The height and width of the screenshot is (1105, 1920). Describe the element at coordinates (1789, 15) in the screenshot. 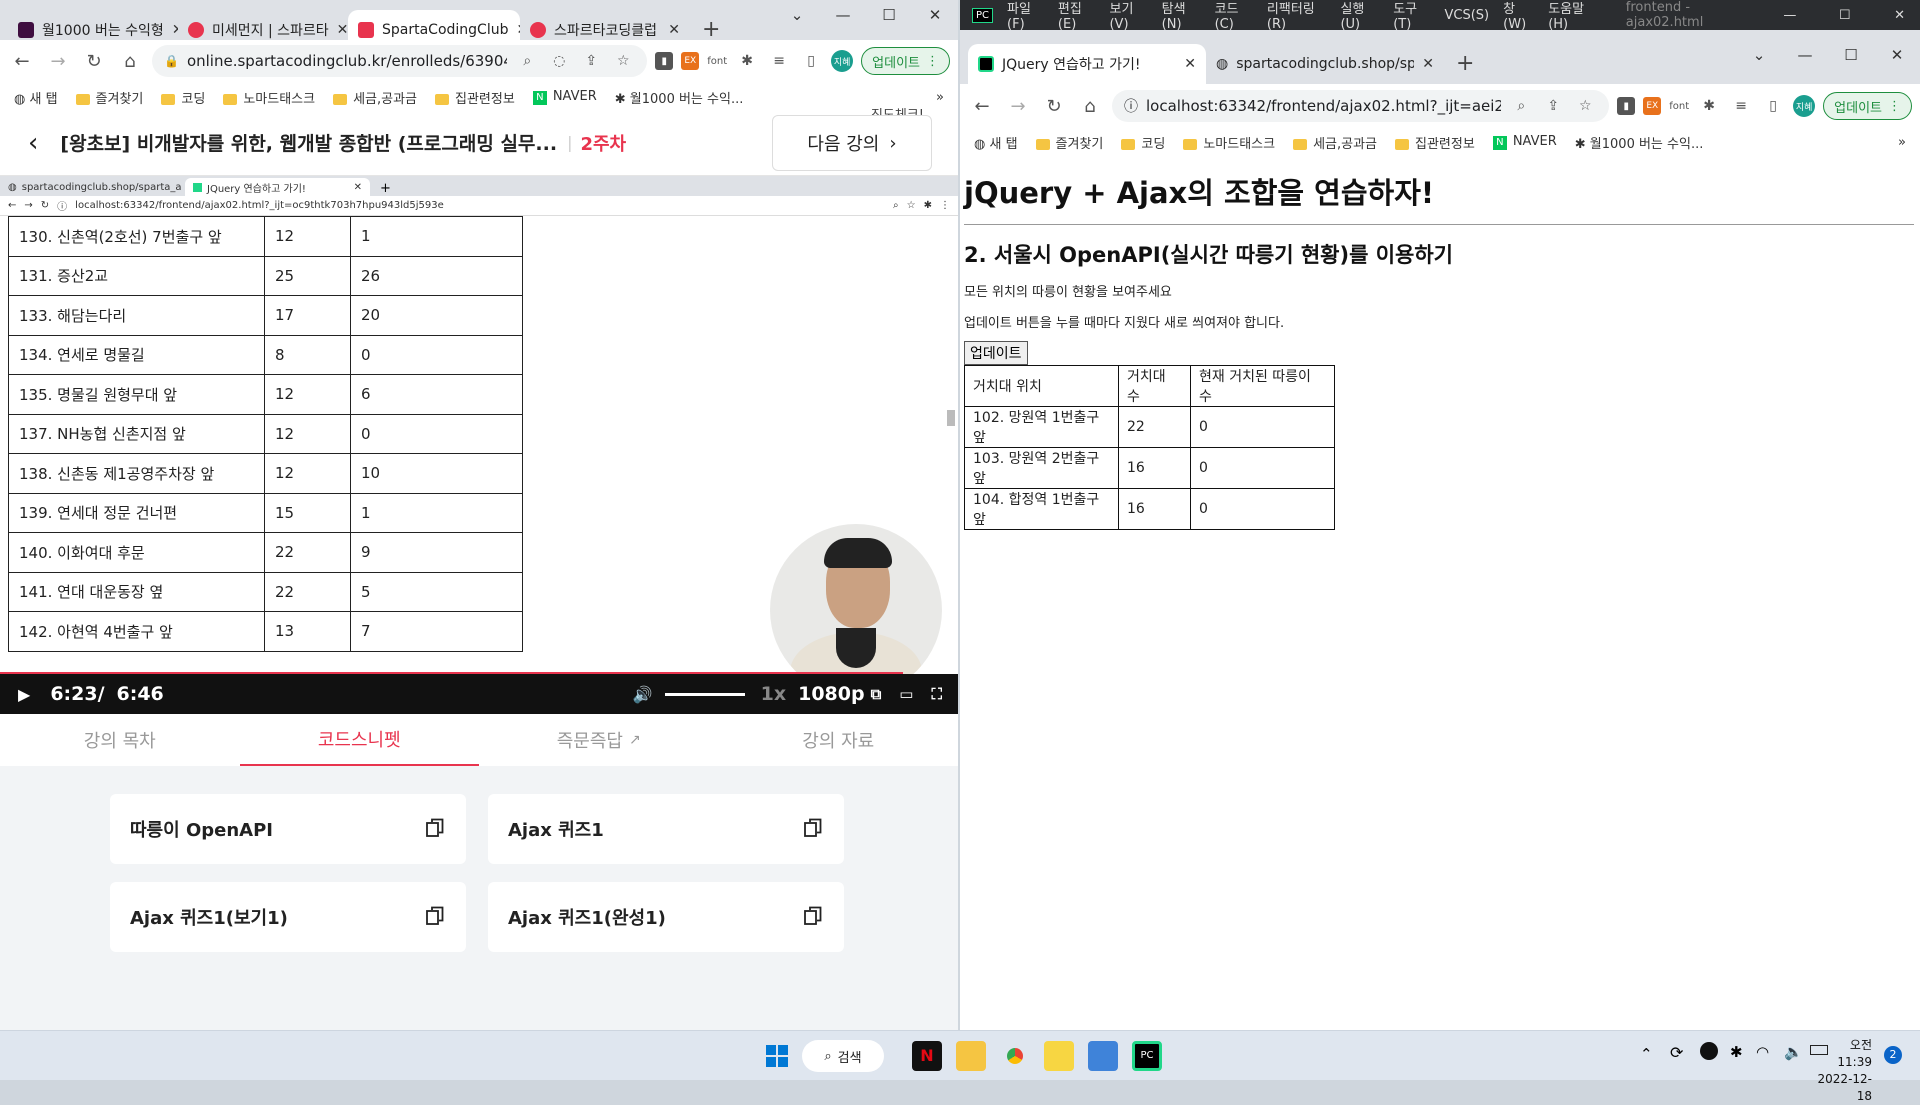

I see `ide-minimize-icon: —` at that location.